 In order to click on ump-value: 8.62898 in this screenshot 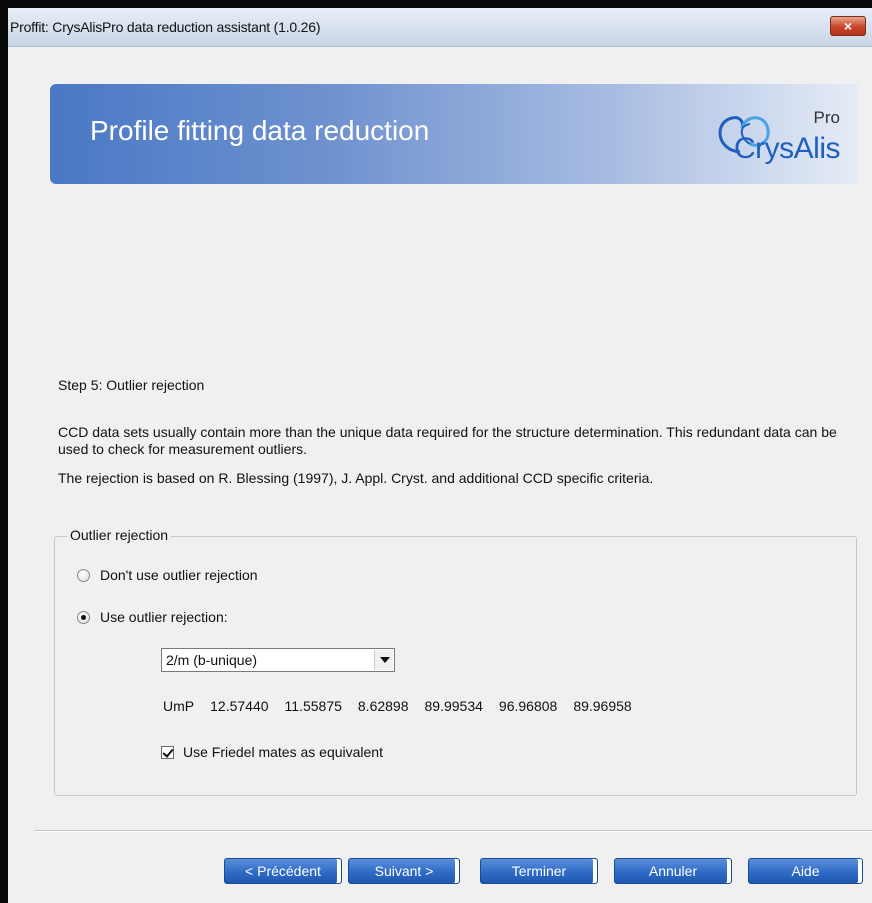, I will do `click(383, 706)`.